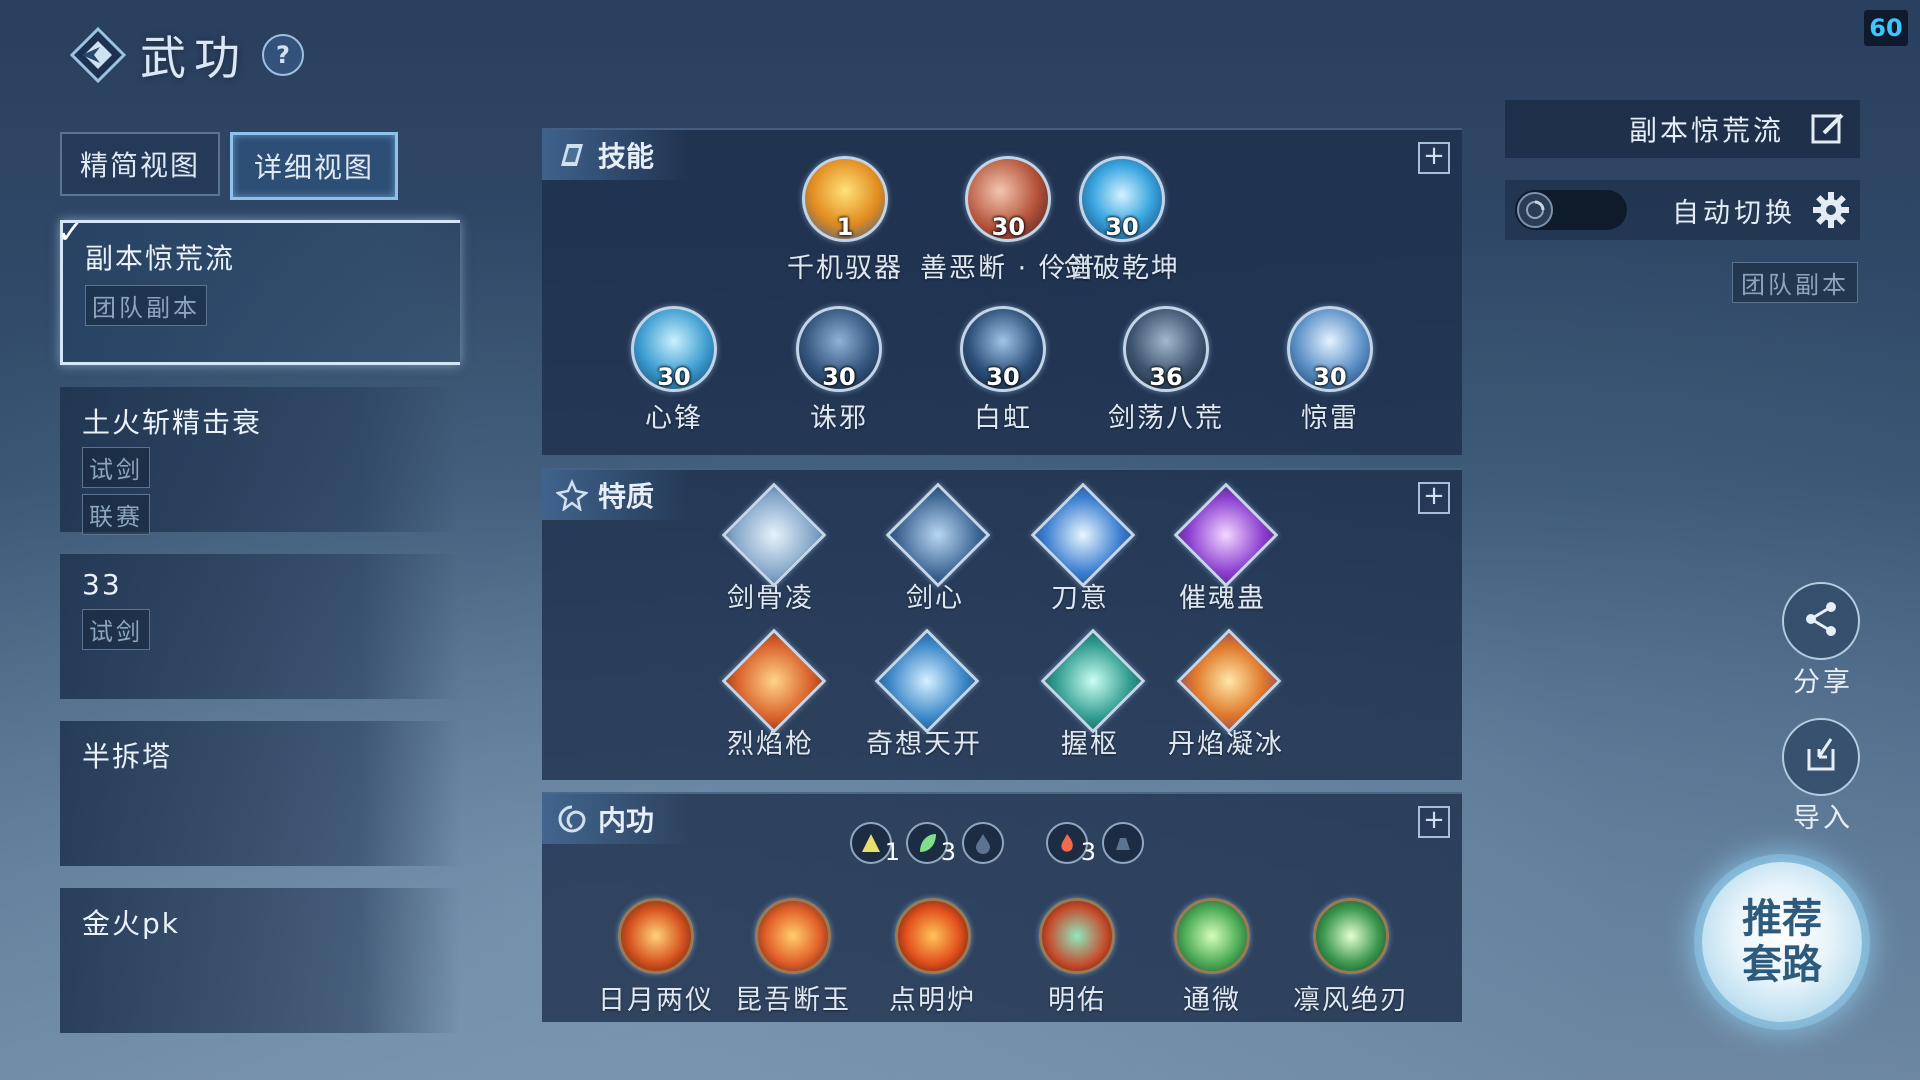  Describe the element at coordinates (1166, 377) in the screenshot. I see `skill-level: 36` at that location.